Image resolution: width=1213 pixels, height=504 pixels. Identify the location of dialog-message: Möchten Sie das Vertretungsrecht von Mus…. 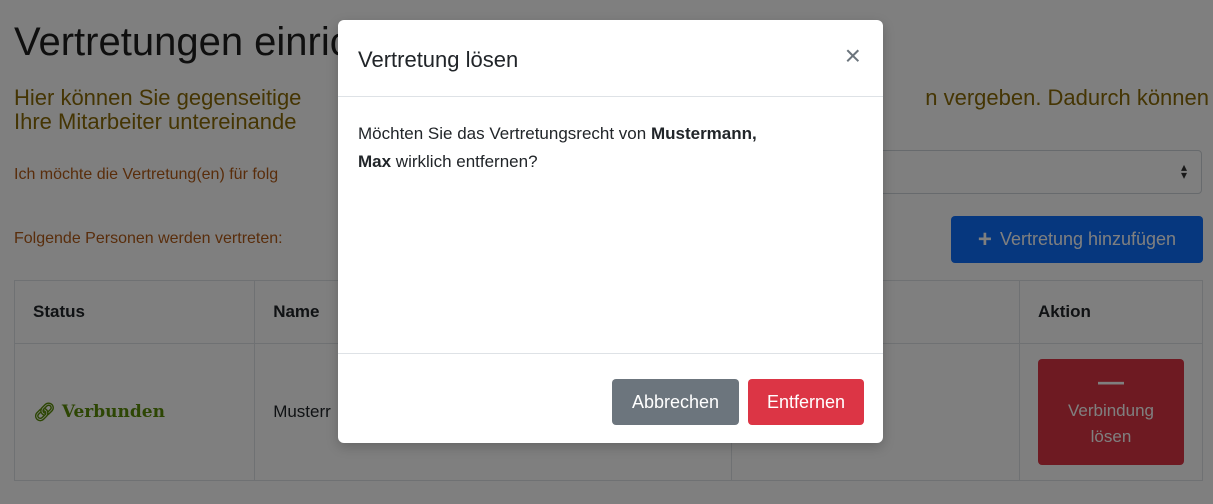
(608, 148).